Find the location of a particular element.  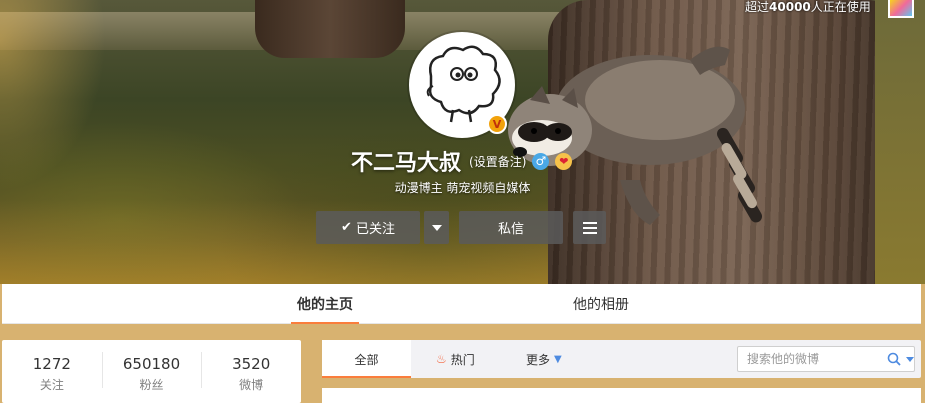

followed-button-label: 已关注 is located at coordinates (375, 229).